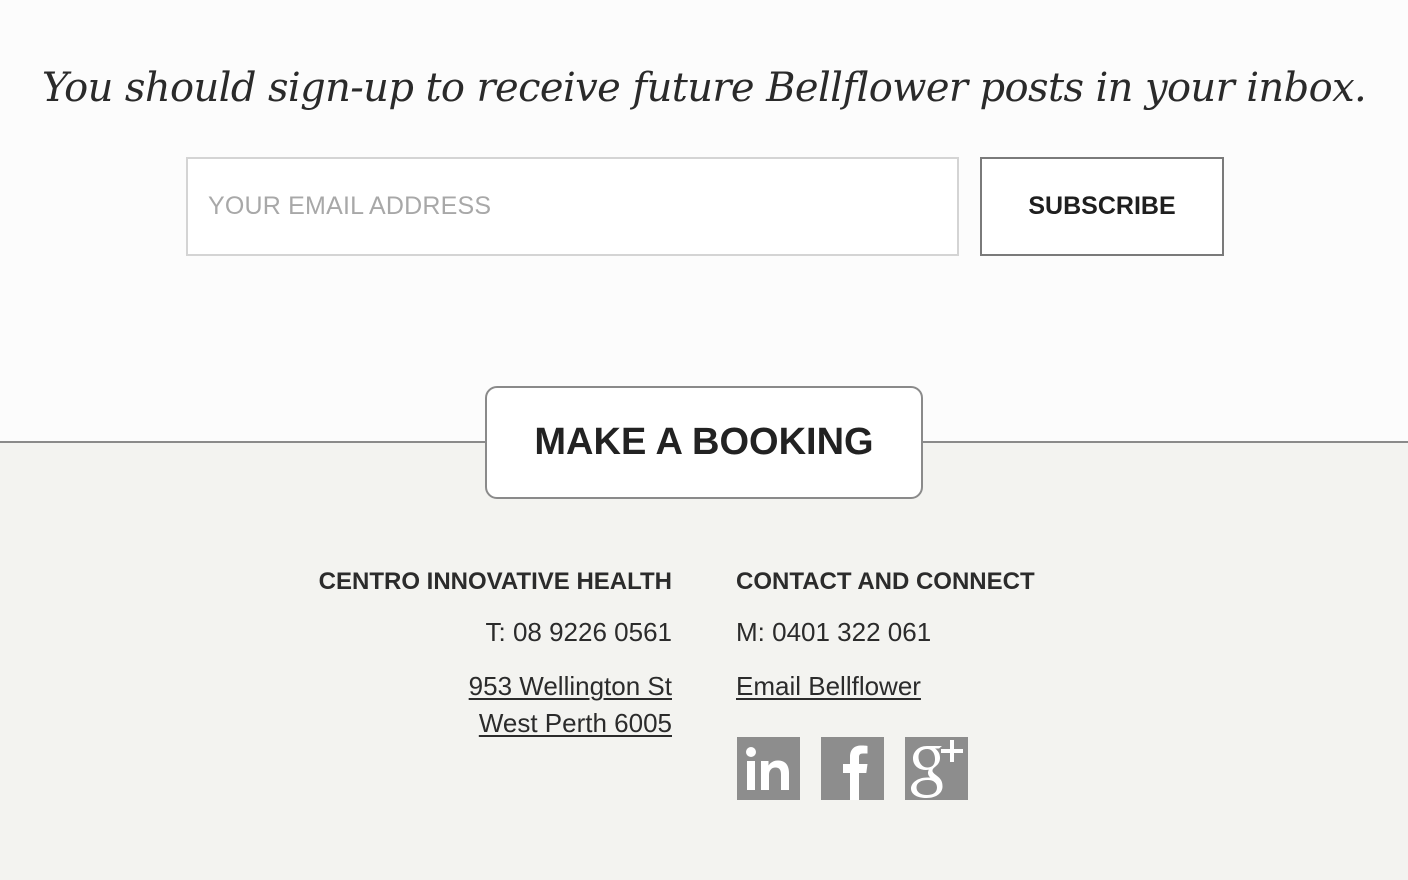 Image resolution: width=1408 pixels, height=880 pixels. Describe the element at coordinates (579, 632) in the screenshot. I see `clinic-phone: T: 08 9226 0561` at that location.